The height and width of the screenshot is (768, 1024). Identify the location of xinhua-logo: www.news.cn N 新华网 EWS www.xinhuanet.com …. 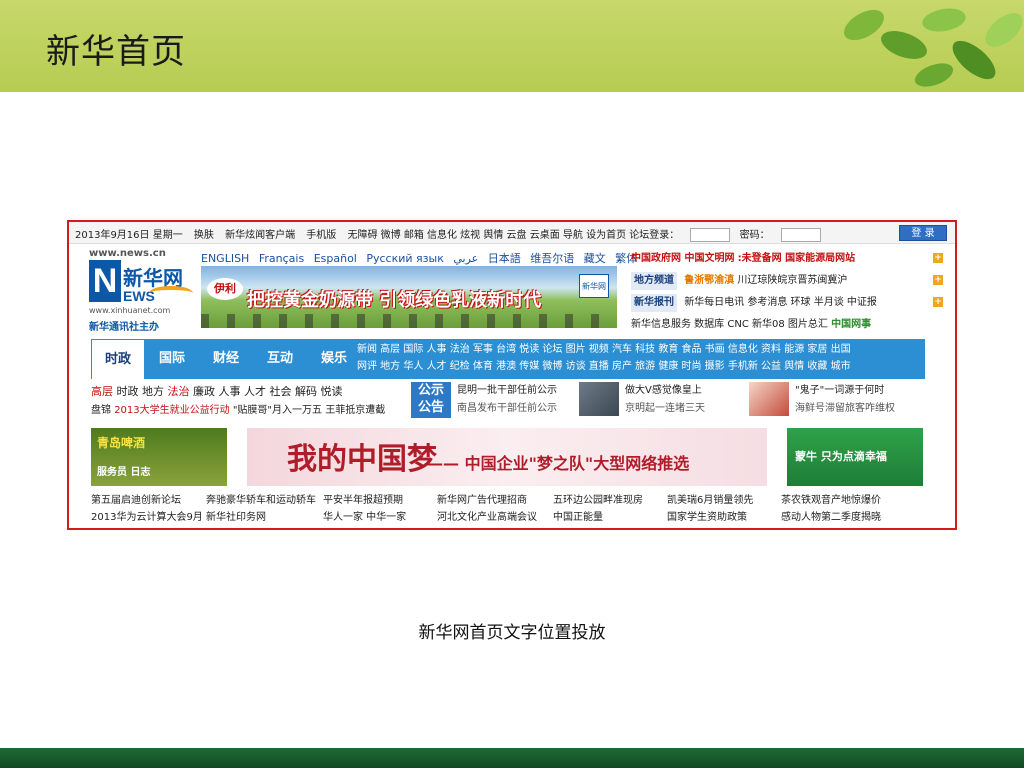
(141, 290).